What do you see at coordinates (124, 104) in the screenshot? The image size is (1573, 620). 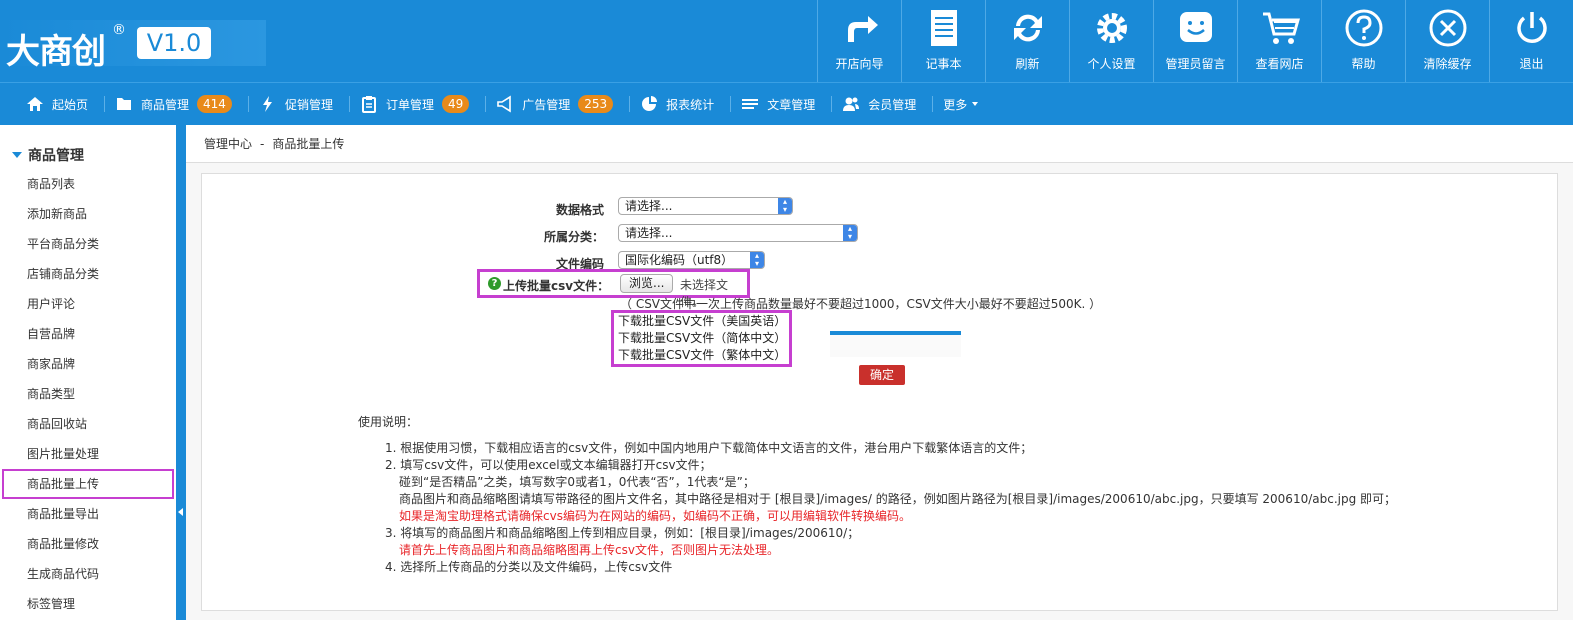 I see `folder-icon` at bounding box center [124, 104].